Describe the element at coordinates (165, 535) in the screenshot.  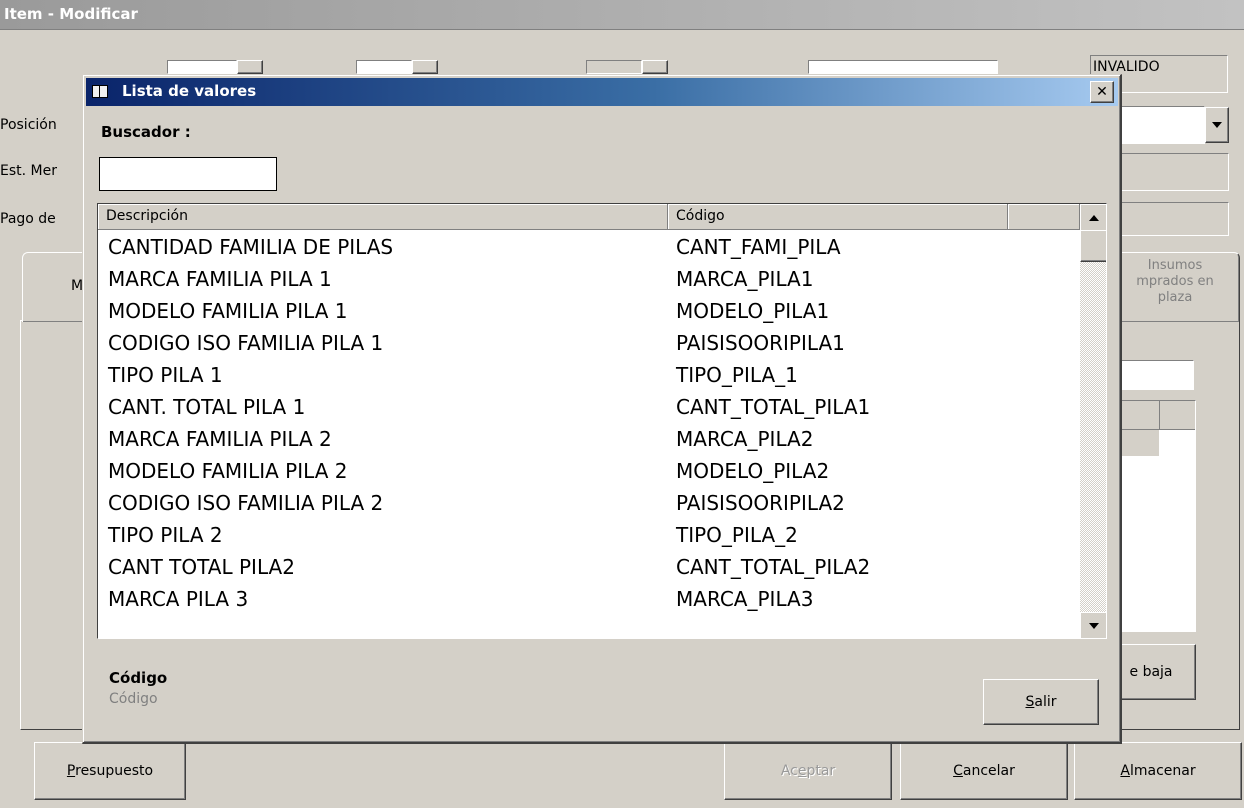
I see `row-descripcion: TIPO PILA 2` at that location.